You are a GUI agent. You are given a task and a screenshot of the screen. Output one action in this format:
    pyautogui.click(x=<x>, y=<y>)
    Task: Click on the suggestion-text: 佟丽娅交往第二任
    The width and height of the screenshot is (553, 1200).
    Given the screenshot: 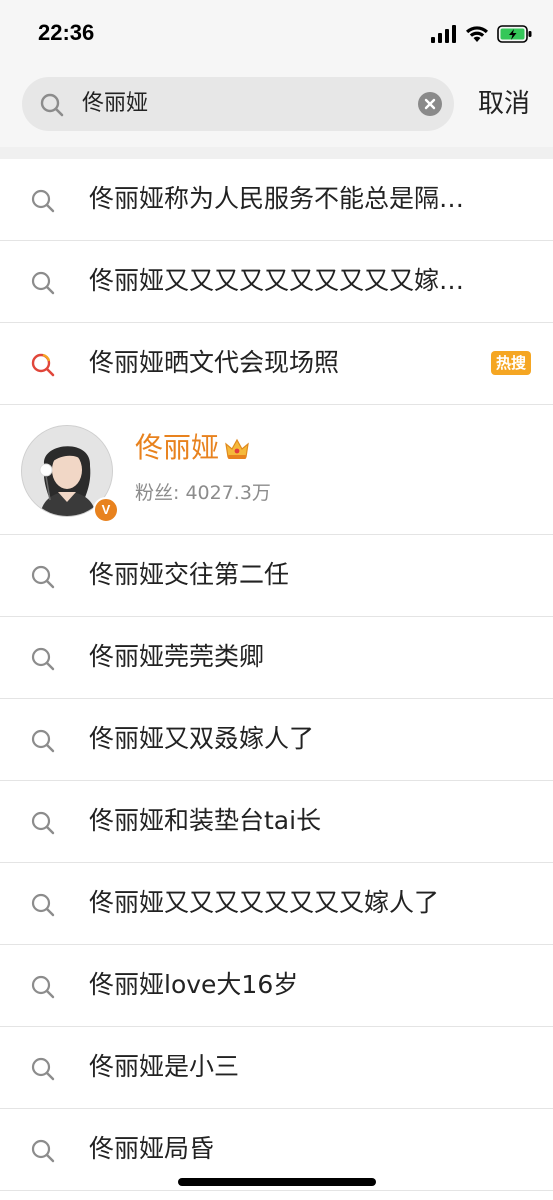 What is the action you would take?
    pyautogui.click(x=189, y=574)
    